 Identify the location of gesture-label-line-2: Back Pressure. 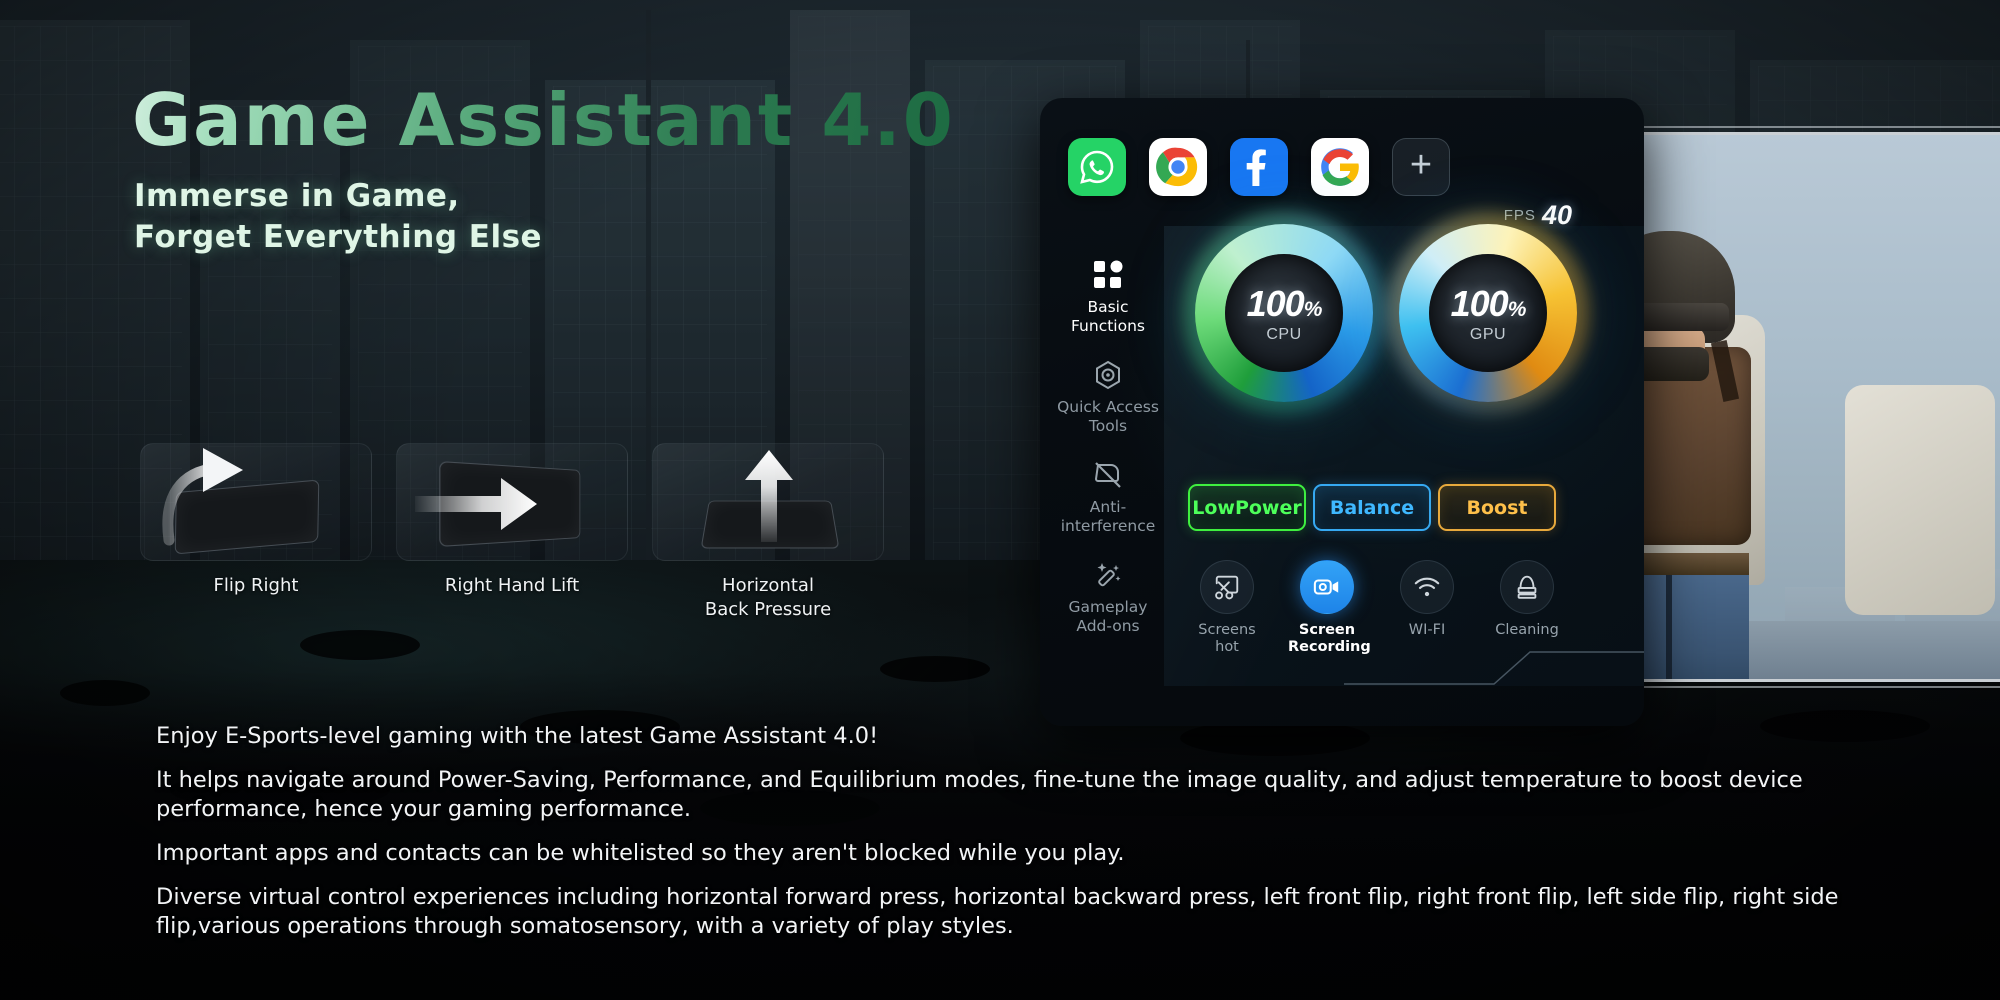
(768, 609).